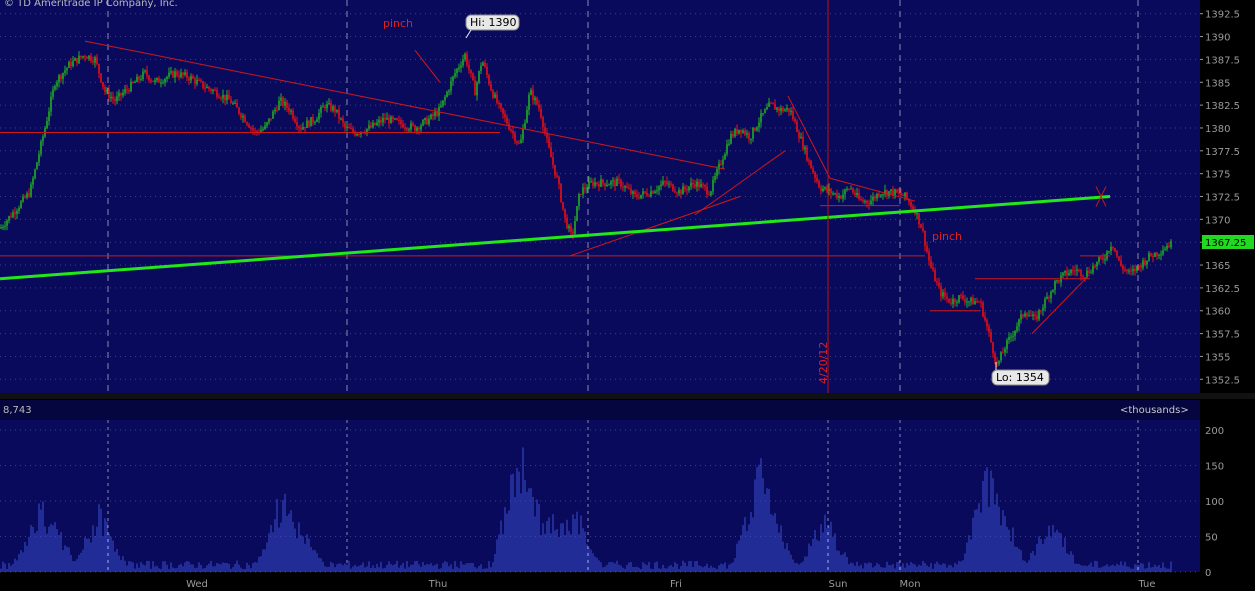 This screenshot has width=1255, height=591. What do you see at coordinates (837, 584) in the screenshot?
I see `time-tick-3: Sun` at bounding box center [837, 584].